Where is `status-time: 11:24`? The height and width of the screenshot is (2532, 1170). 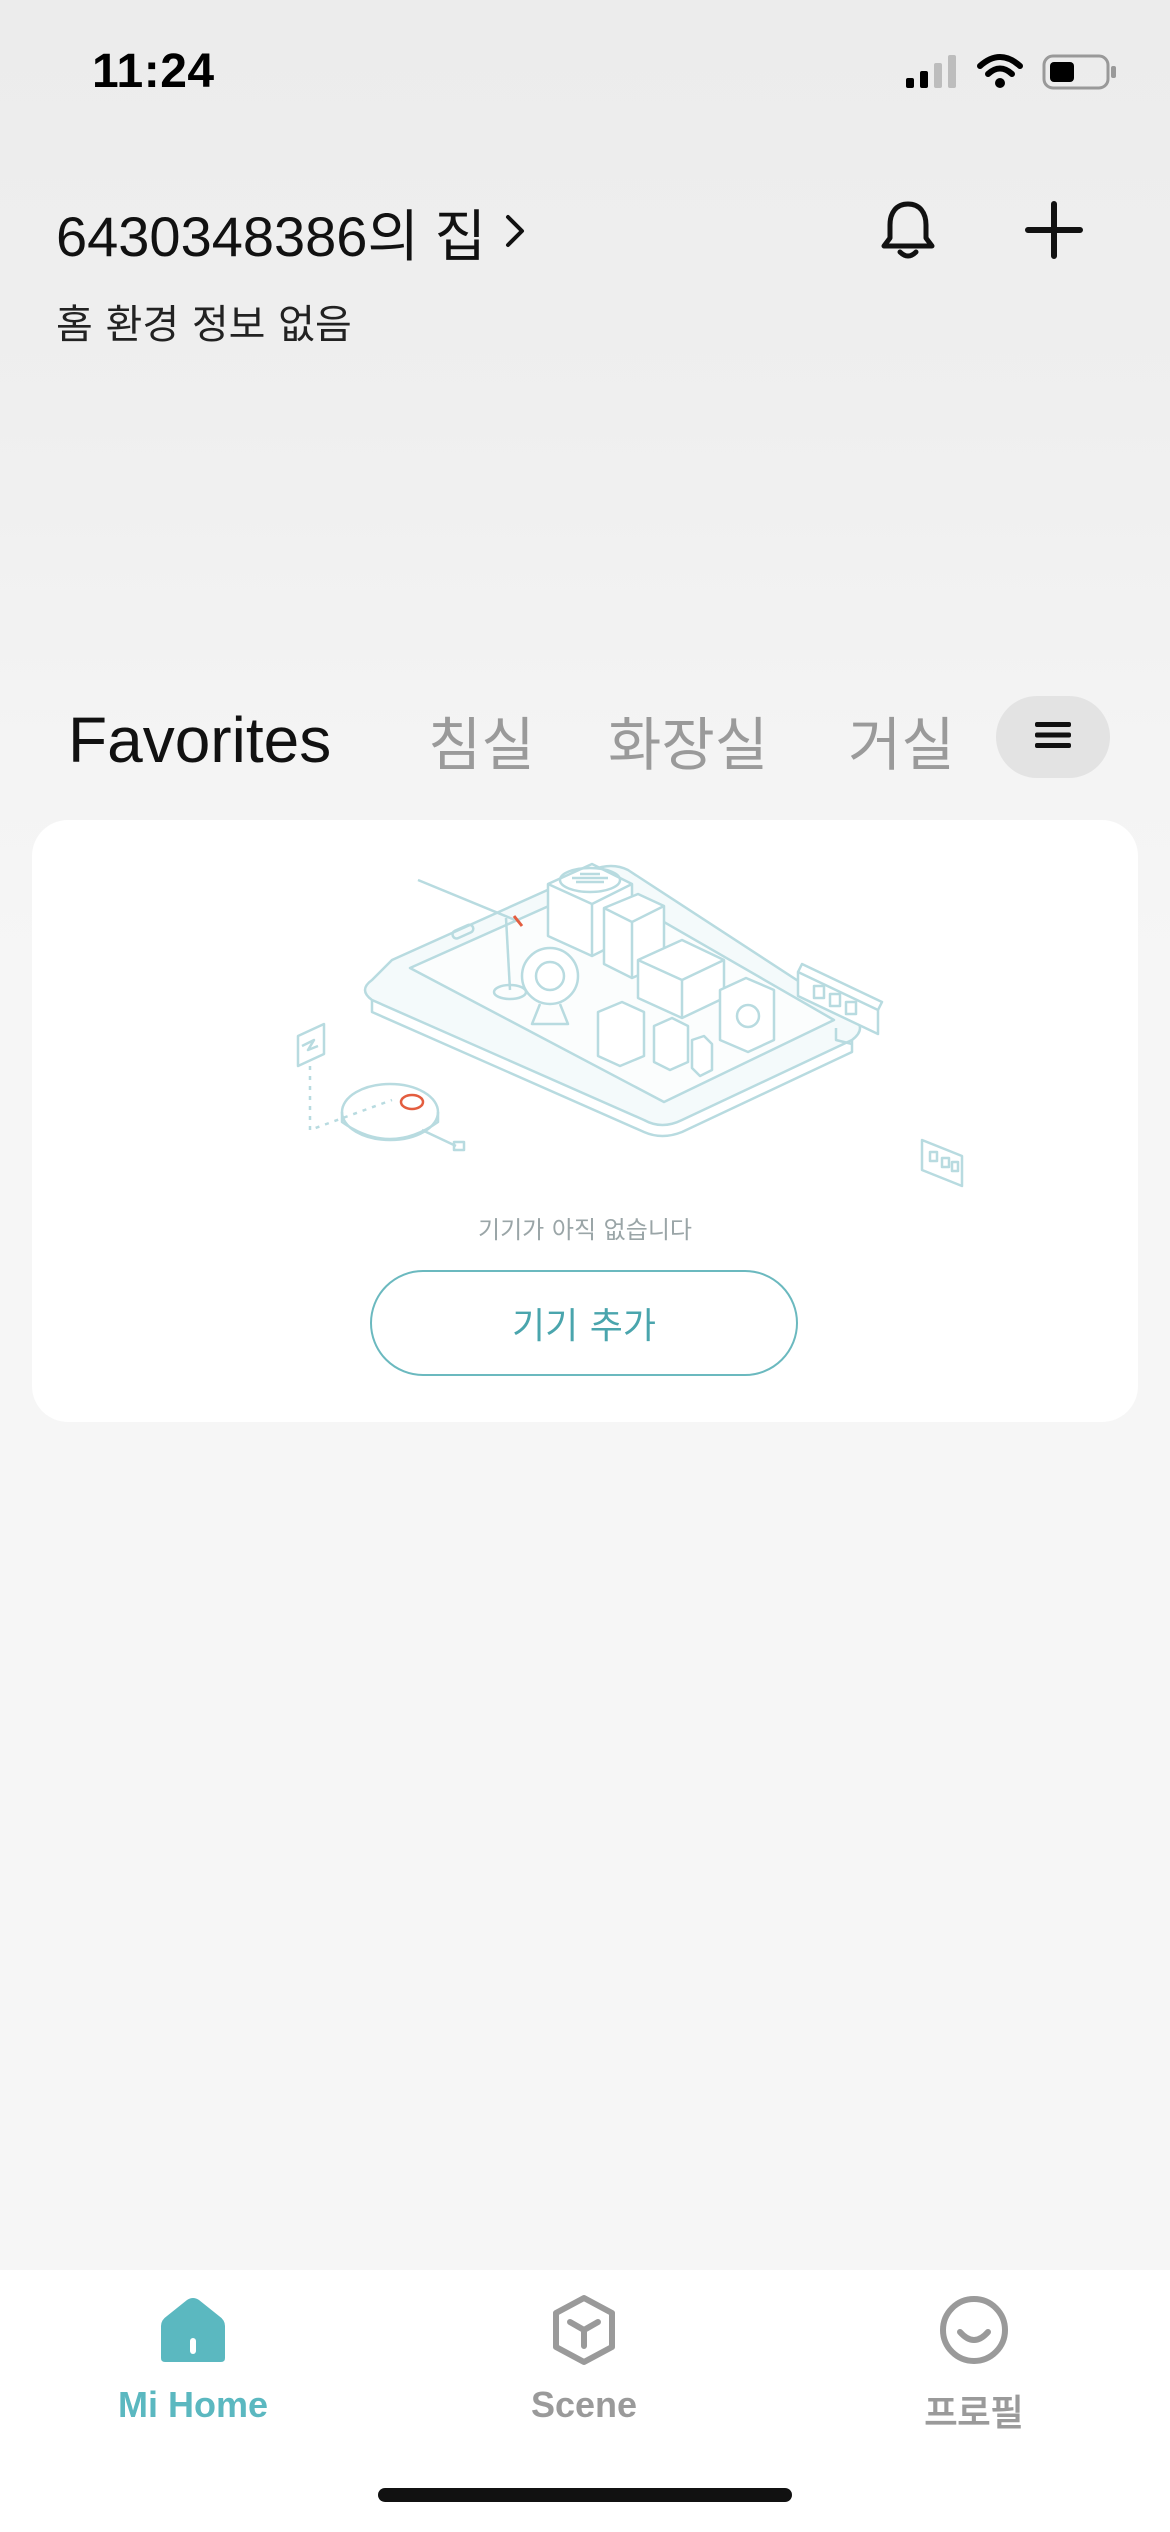
status-time: 11:24 is located at coordinates (153, 71).